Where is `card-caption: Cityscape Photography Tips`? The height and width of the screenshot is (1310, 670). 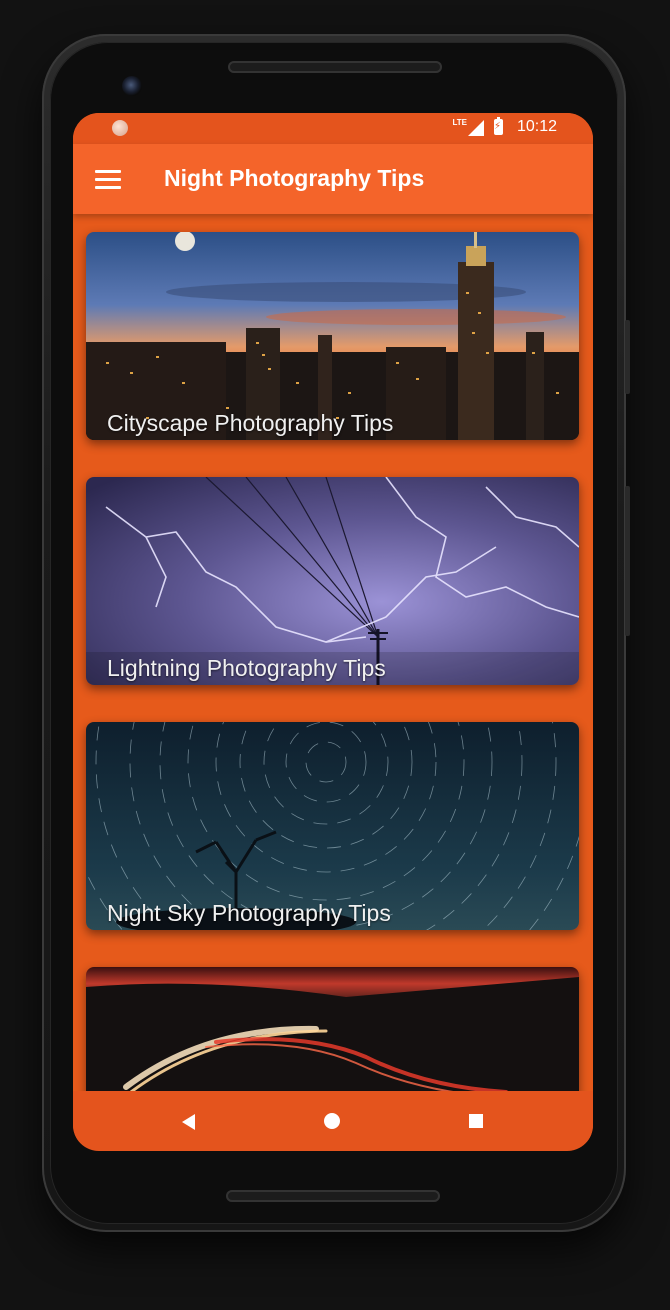
card-caption: Cityscape Photography Tips is located at coordinates (250, 423).